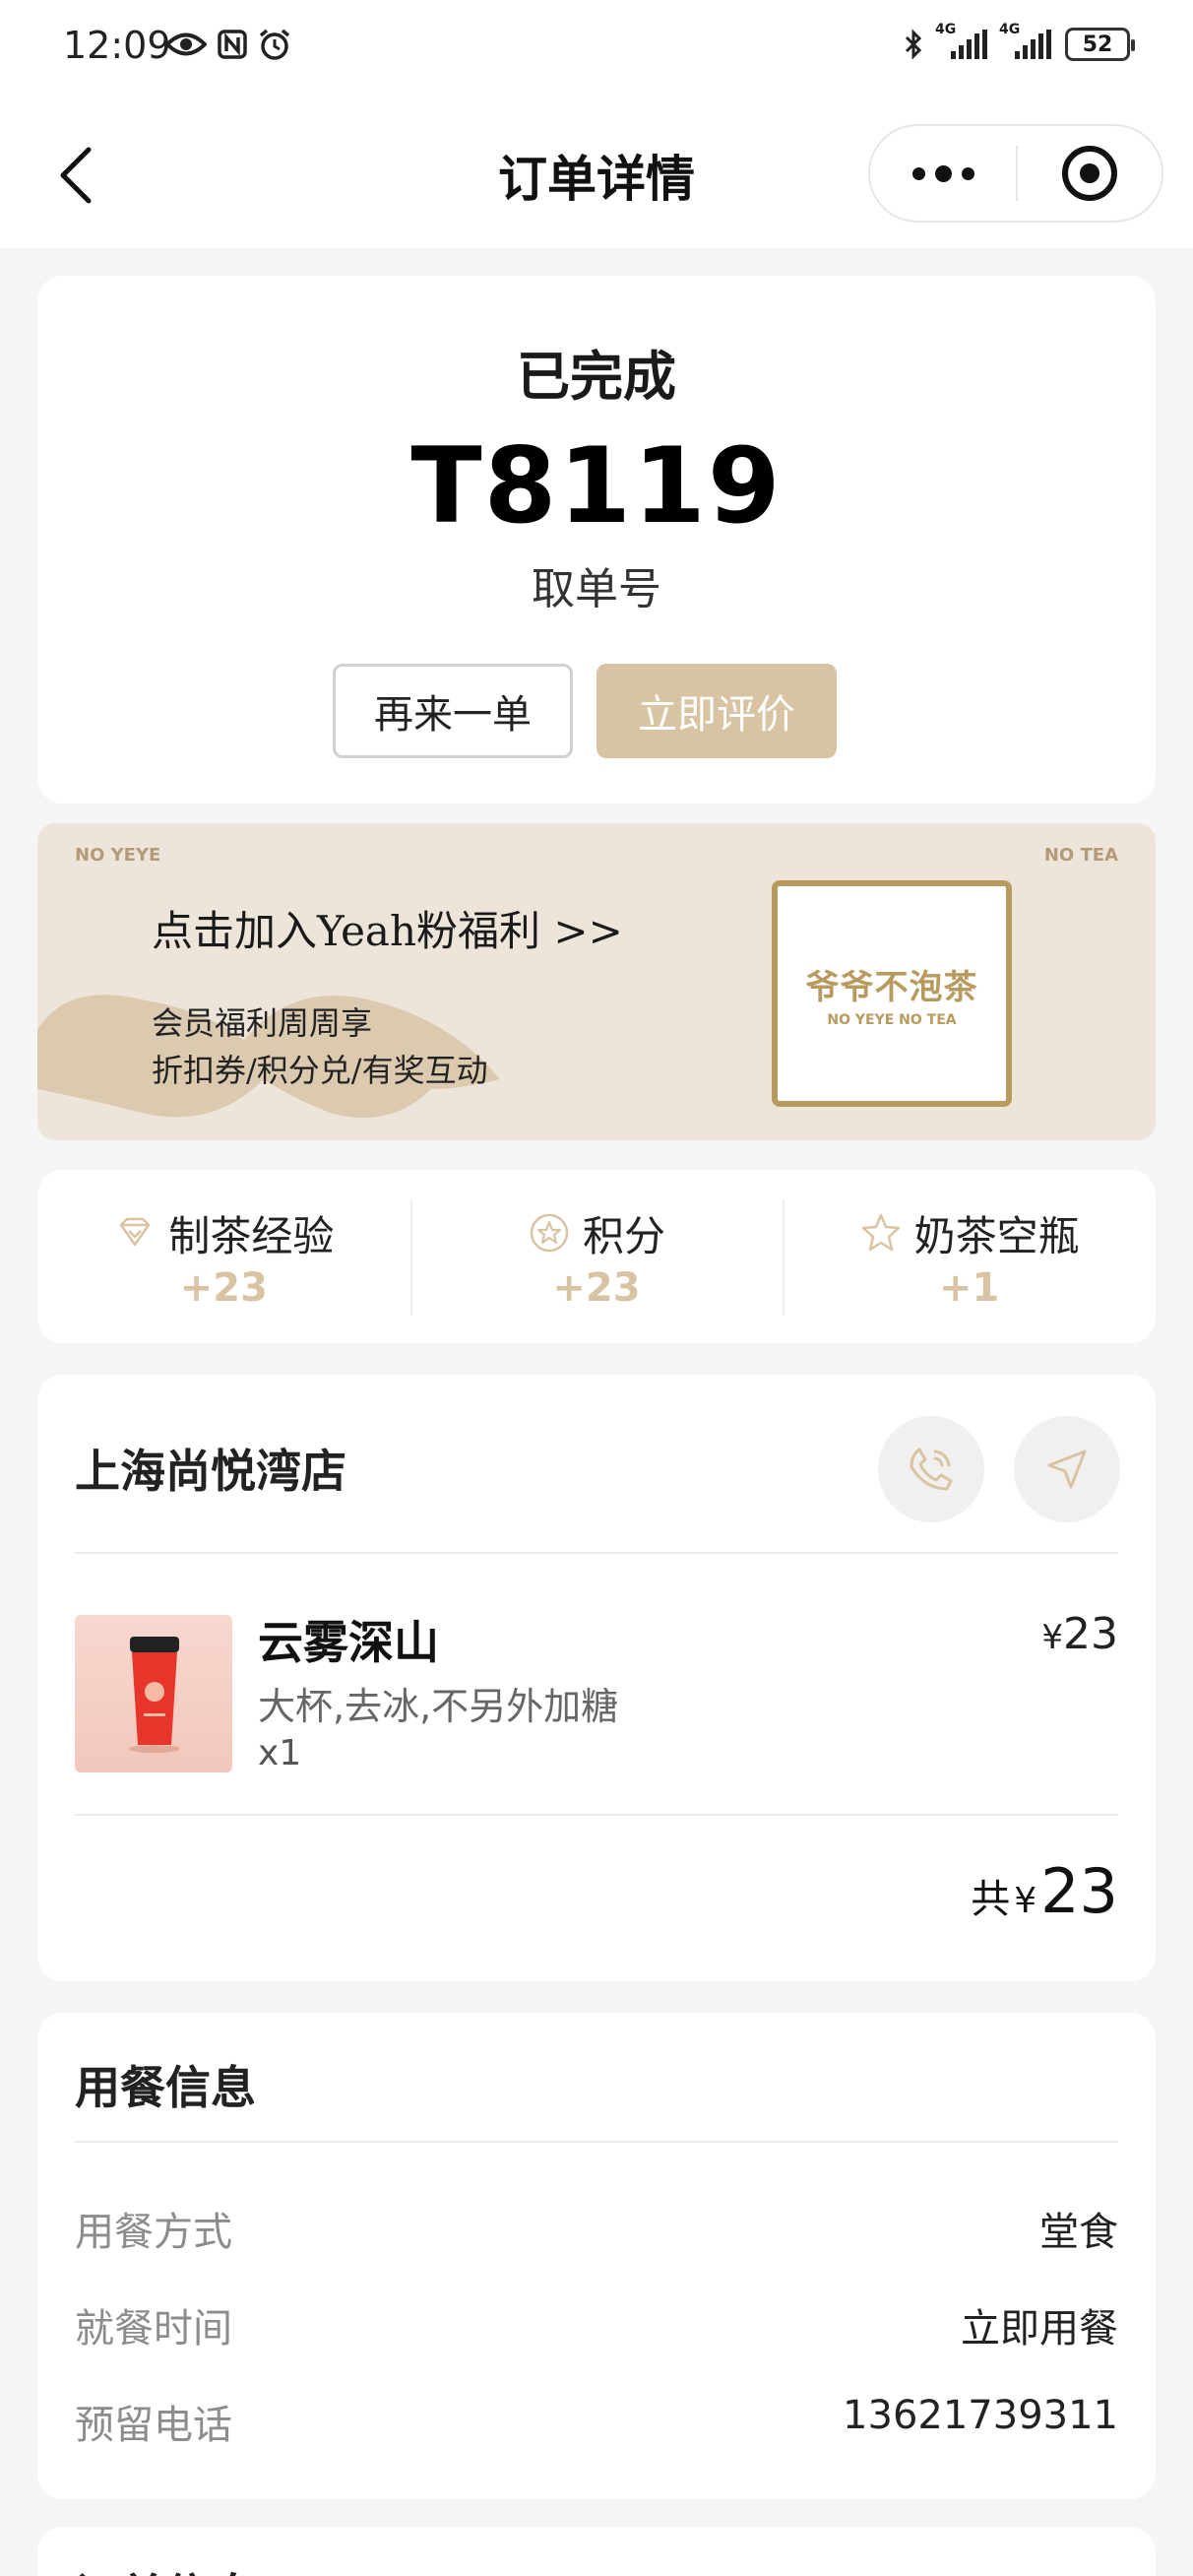  Describe the element at coordinates (1079, 1891) in the screenshot. I see `total-amount: 23` at that location.